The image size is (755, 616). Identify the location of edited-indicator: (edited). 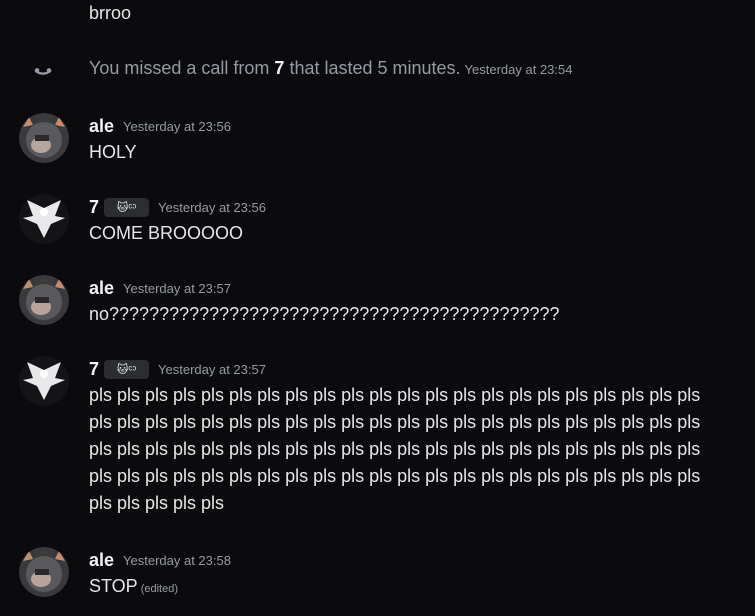
(159, 589).